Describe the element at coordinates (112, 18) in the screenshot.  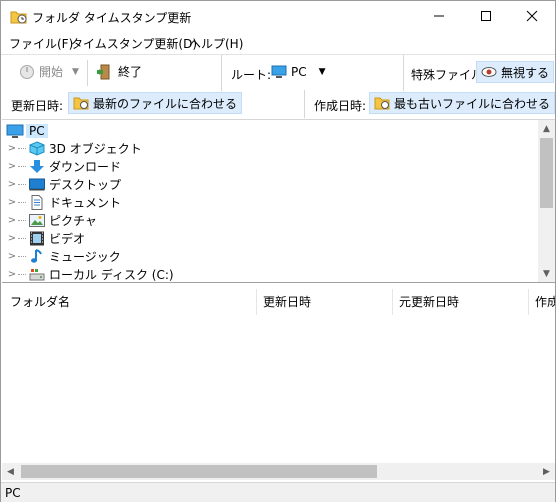
I see `window-title: フォルダ タイムスタンプ更新` at that location.